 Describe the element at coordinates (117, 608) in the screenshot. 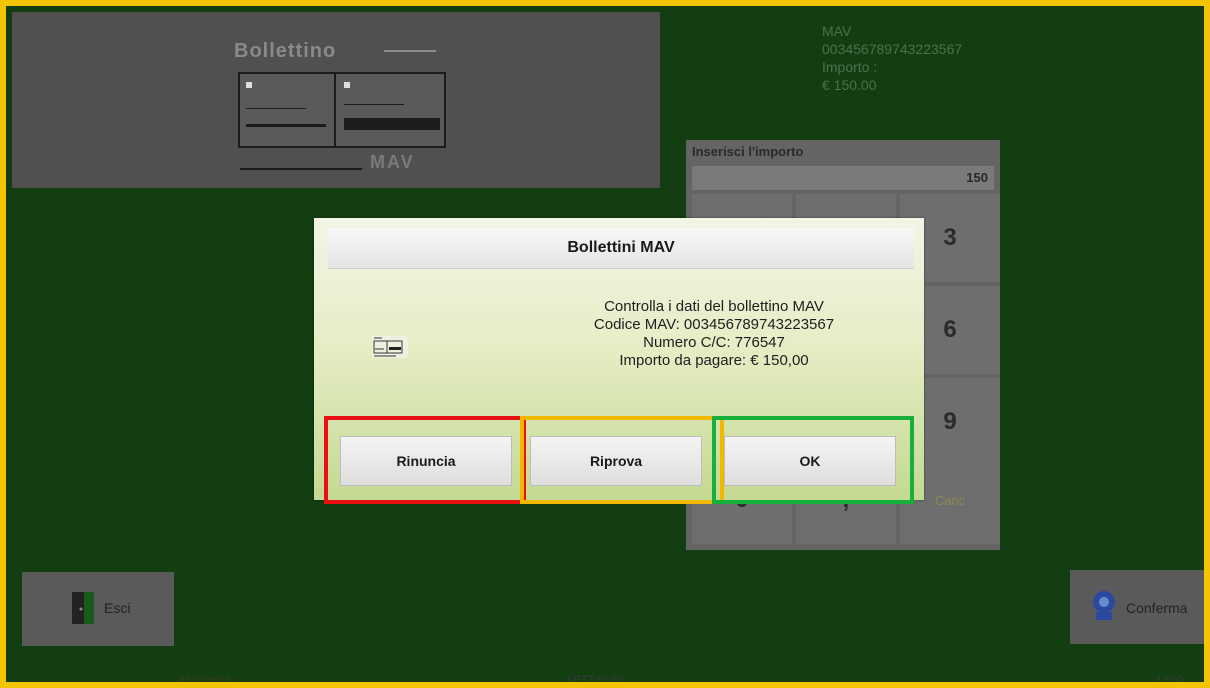

I see `esci-label: Esci` at that location.